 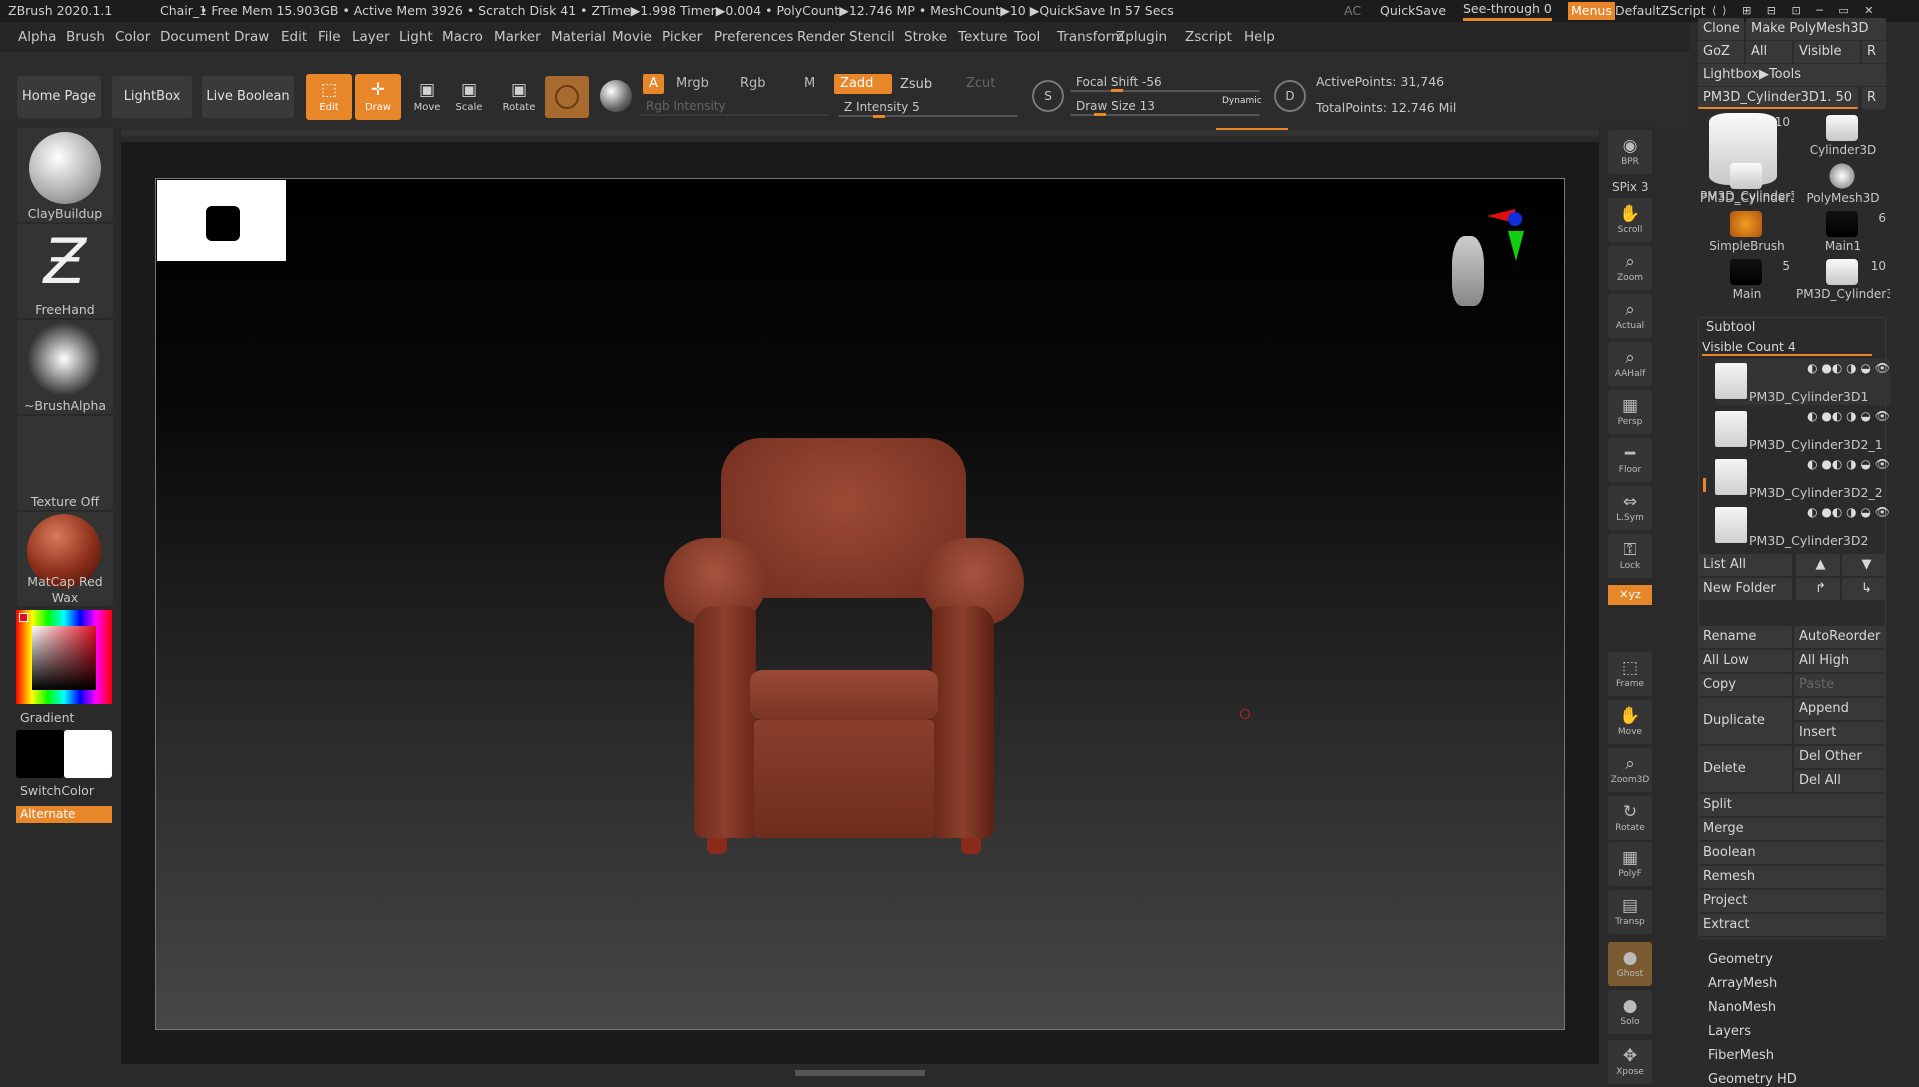 What do you see at coordinates (1792, 877) in the screenshot?
I see `remesh-button: Remesh` at bounding box center [1792, 877].